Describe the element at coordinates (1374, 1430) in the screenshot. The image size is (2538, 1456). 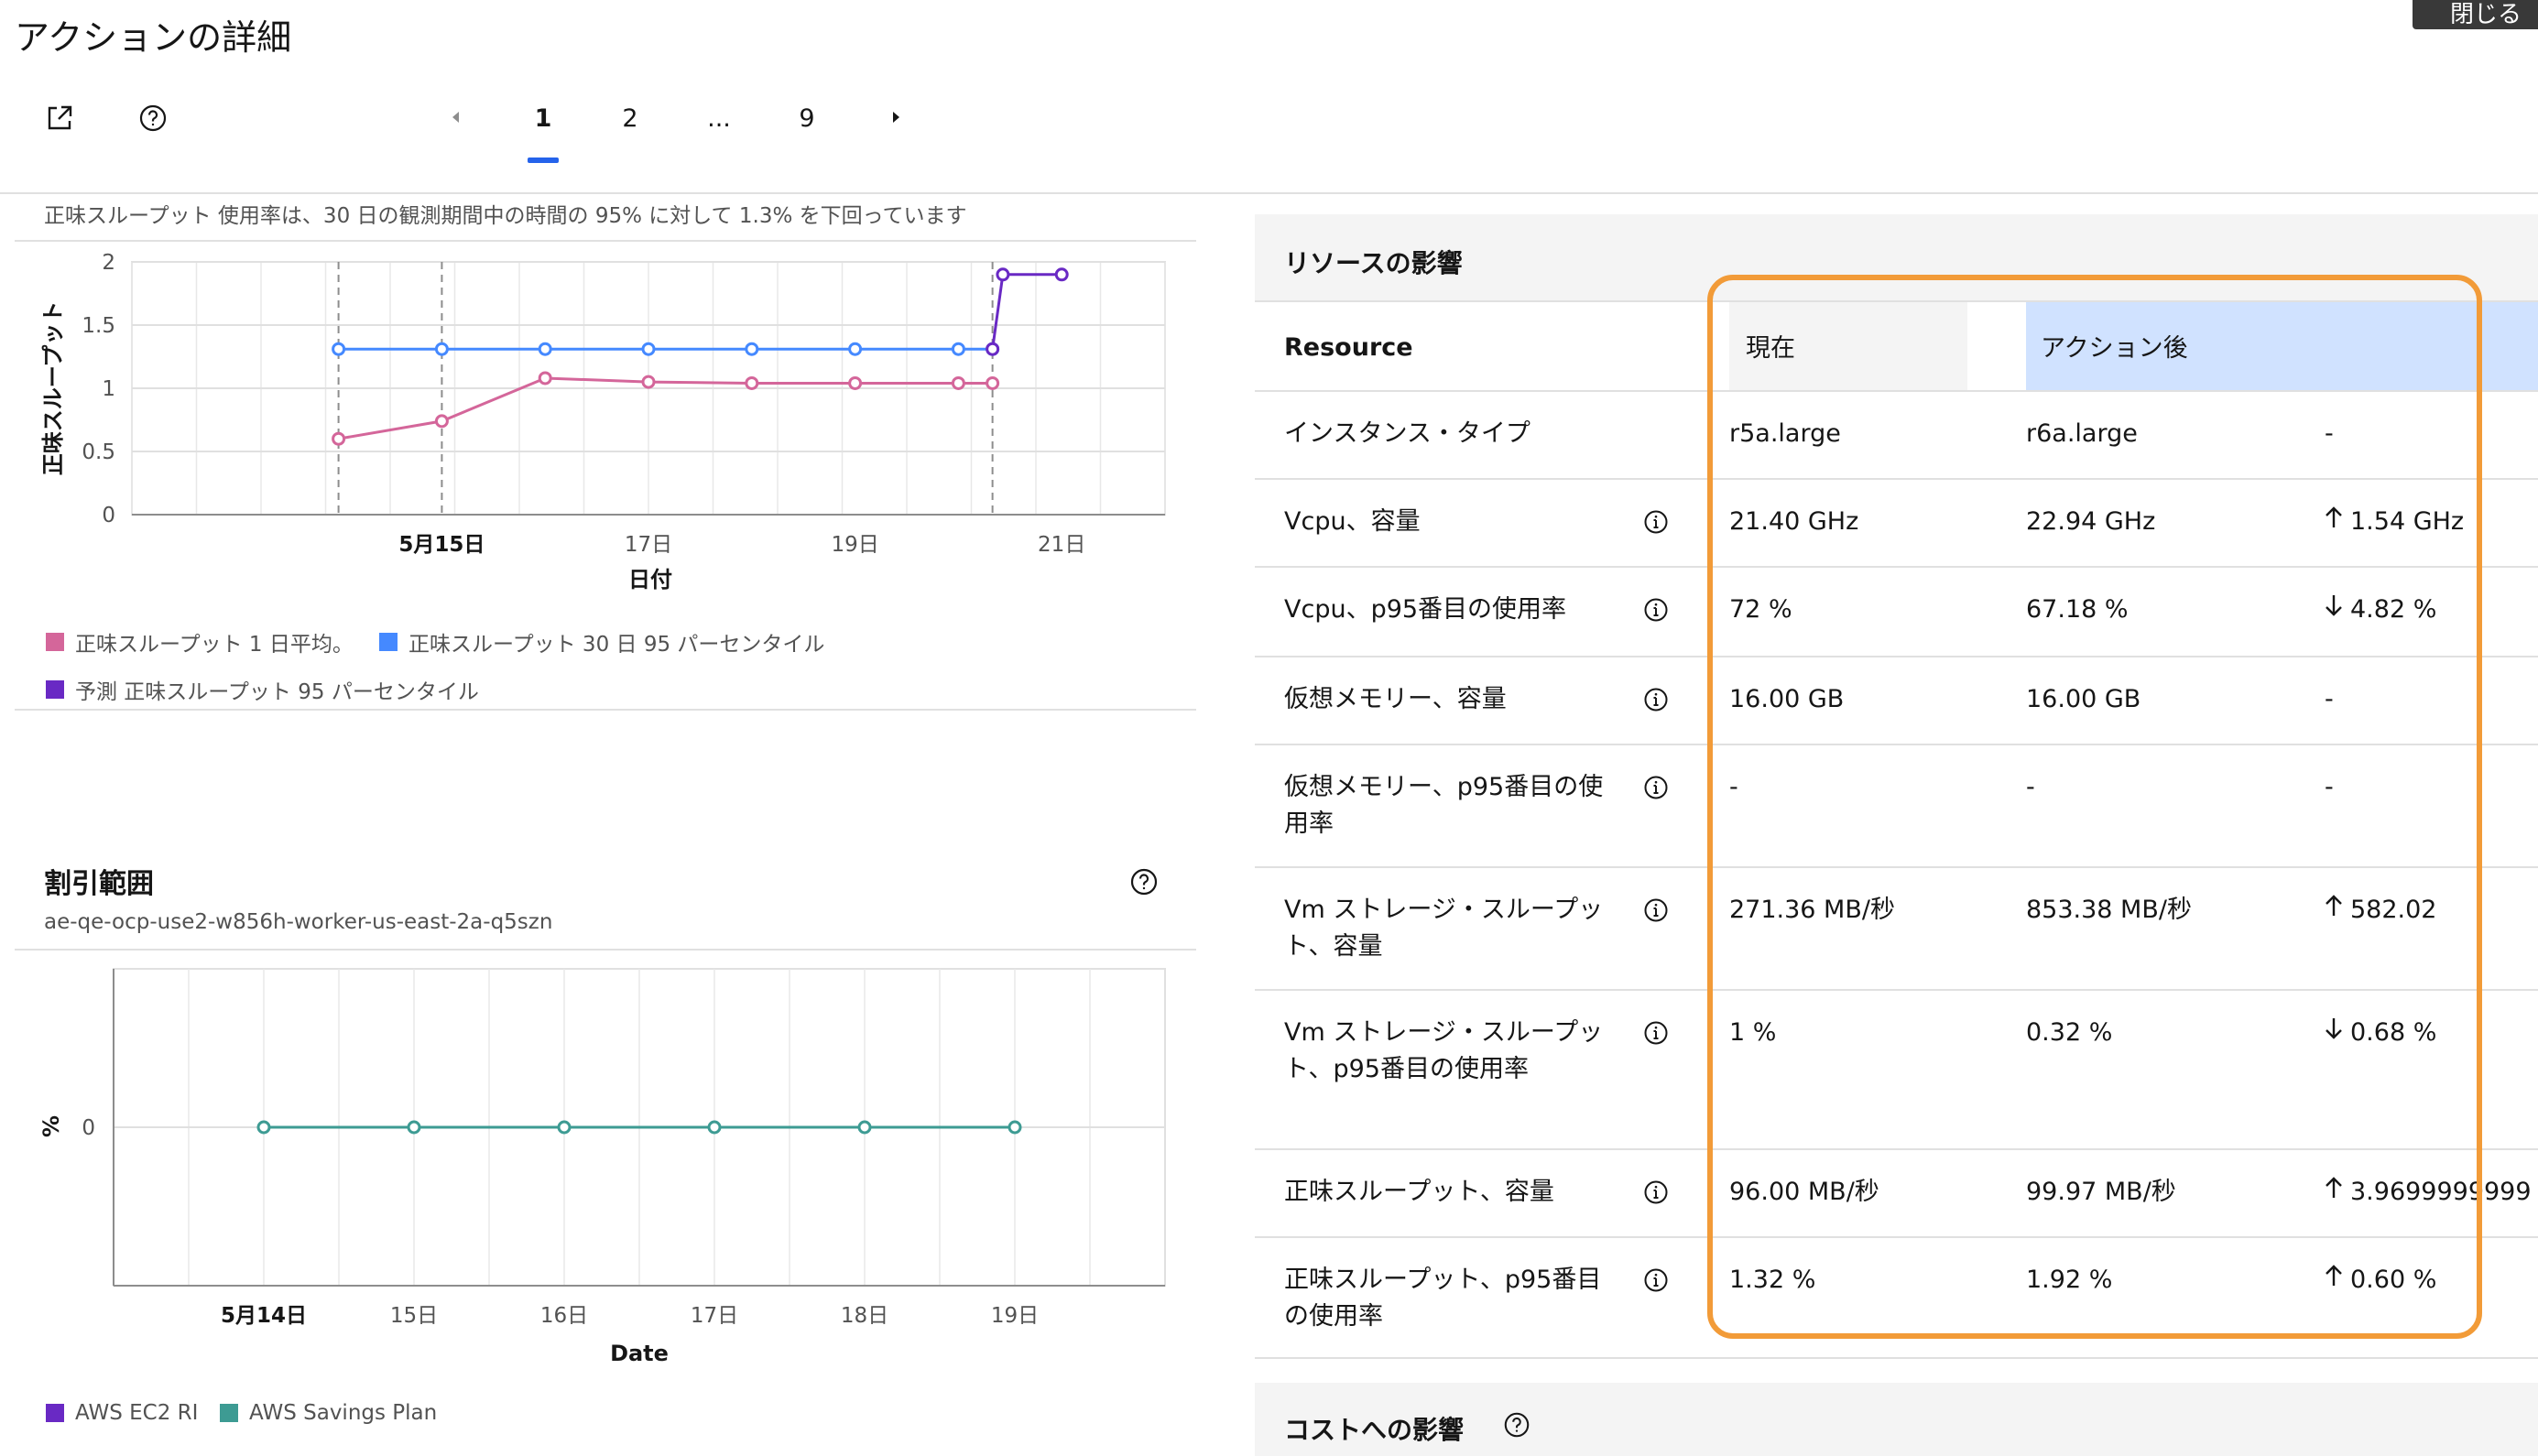
I see `cost-impact-title: コストへの影響` at that location.